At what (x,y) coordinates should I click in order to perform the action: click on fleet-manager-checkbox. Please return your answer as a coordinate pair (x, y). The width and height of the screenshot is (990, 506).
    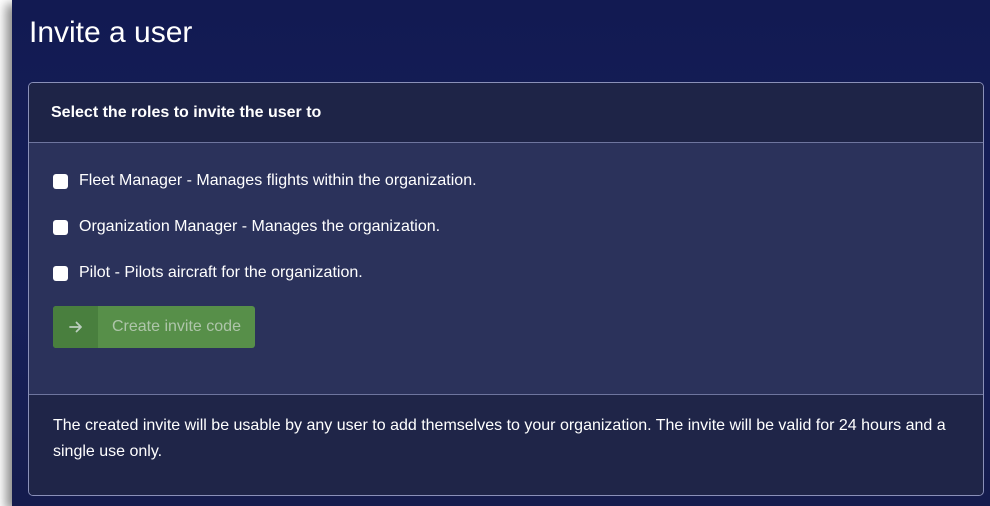
    Looking at the image, I should click on (60, 181).